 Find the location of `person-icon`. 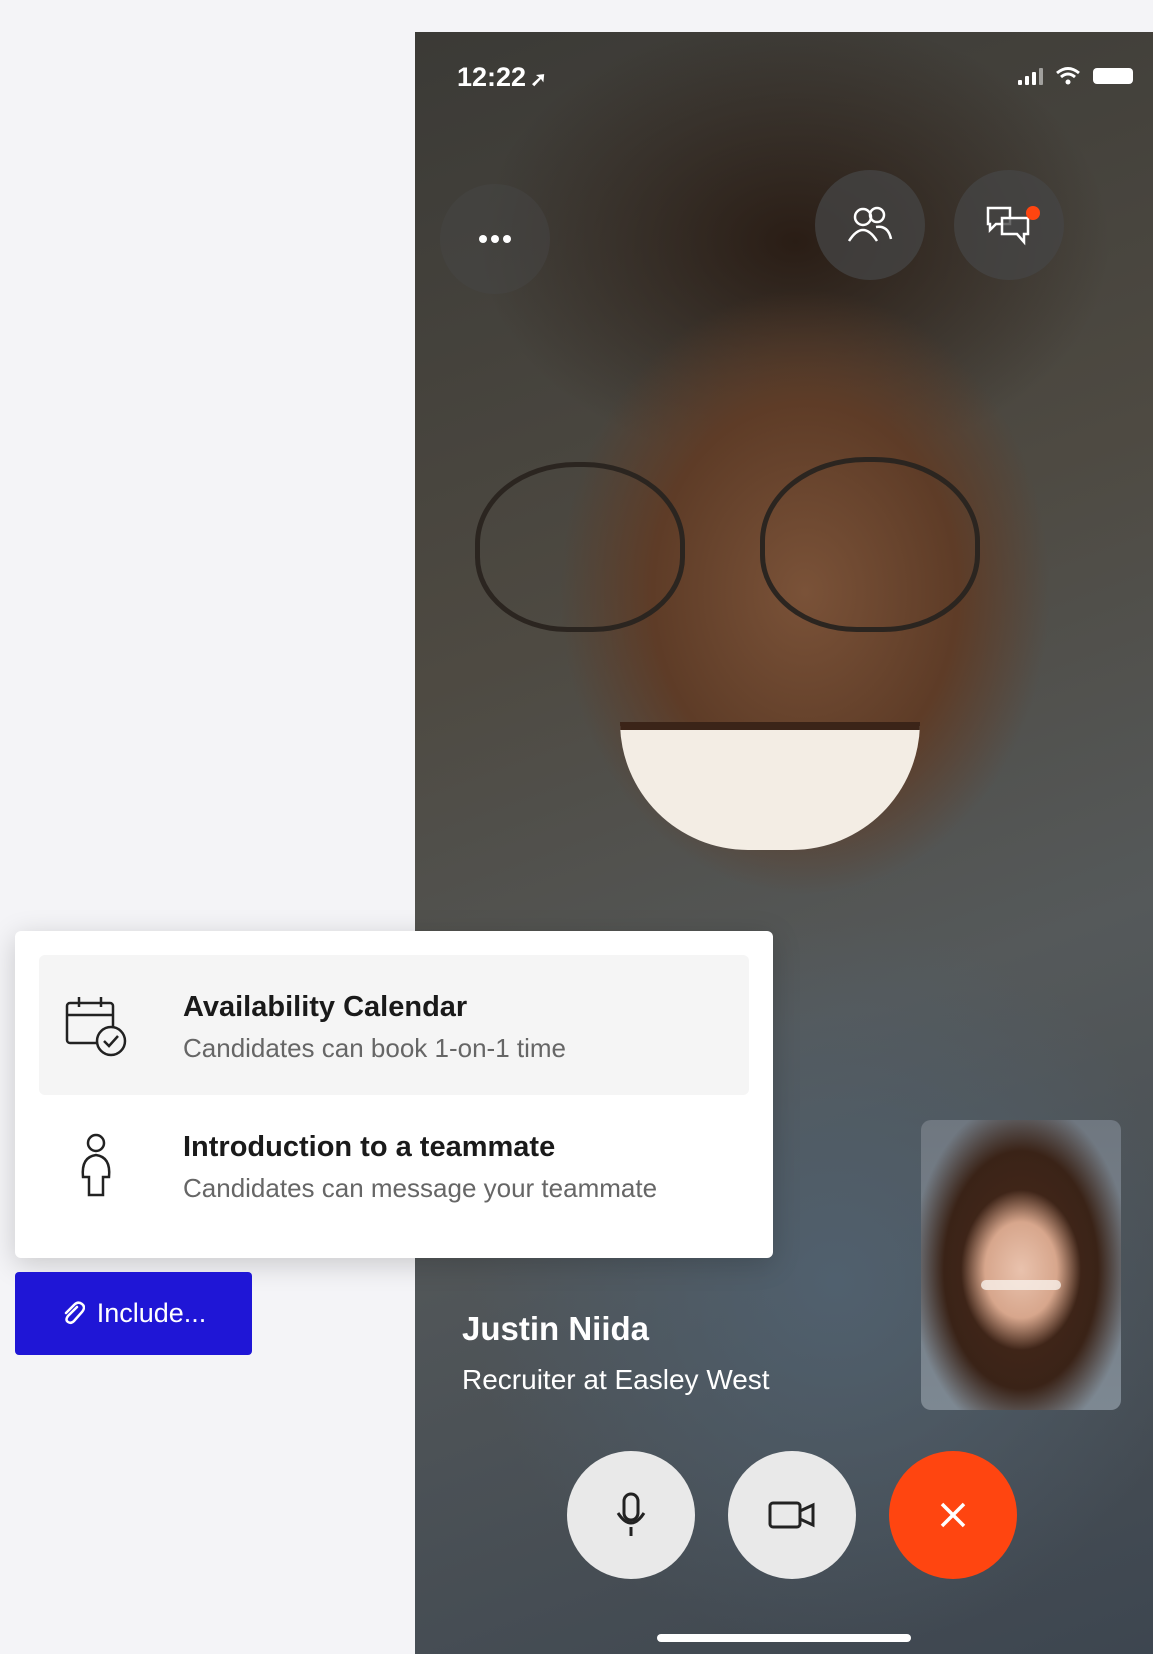

person-icon is located at coordinates (96, 1165).